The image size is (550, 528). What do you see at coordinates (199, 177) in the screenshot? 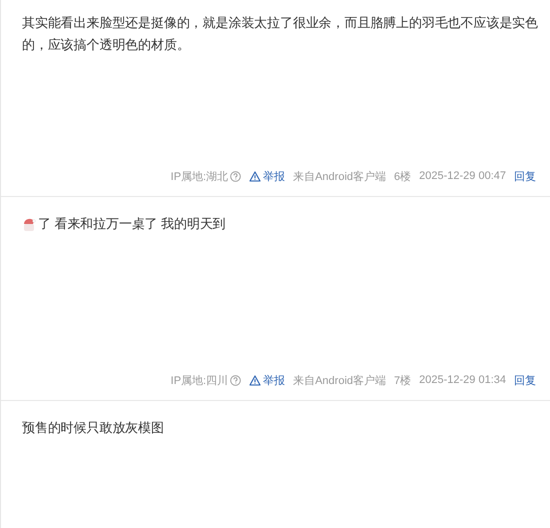
I see `ip-location: IP属地:湖北` at bounding box center [199, 177].